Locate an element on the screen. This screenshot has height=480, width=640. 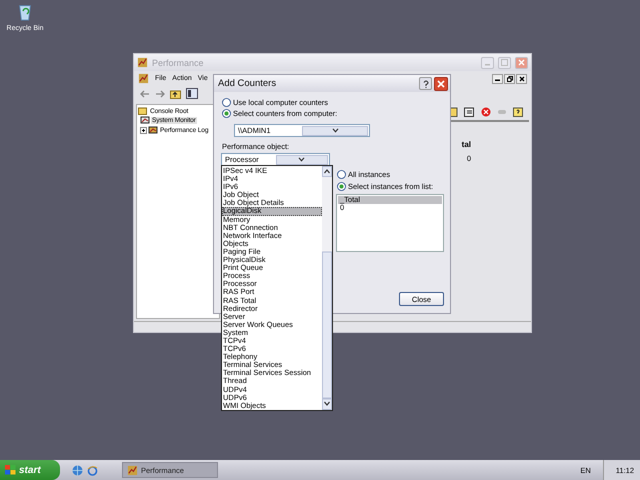
scrollbar is located at coordinates (327, 288).